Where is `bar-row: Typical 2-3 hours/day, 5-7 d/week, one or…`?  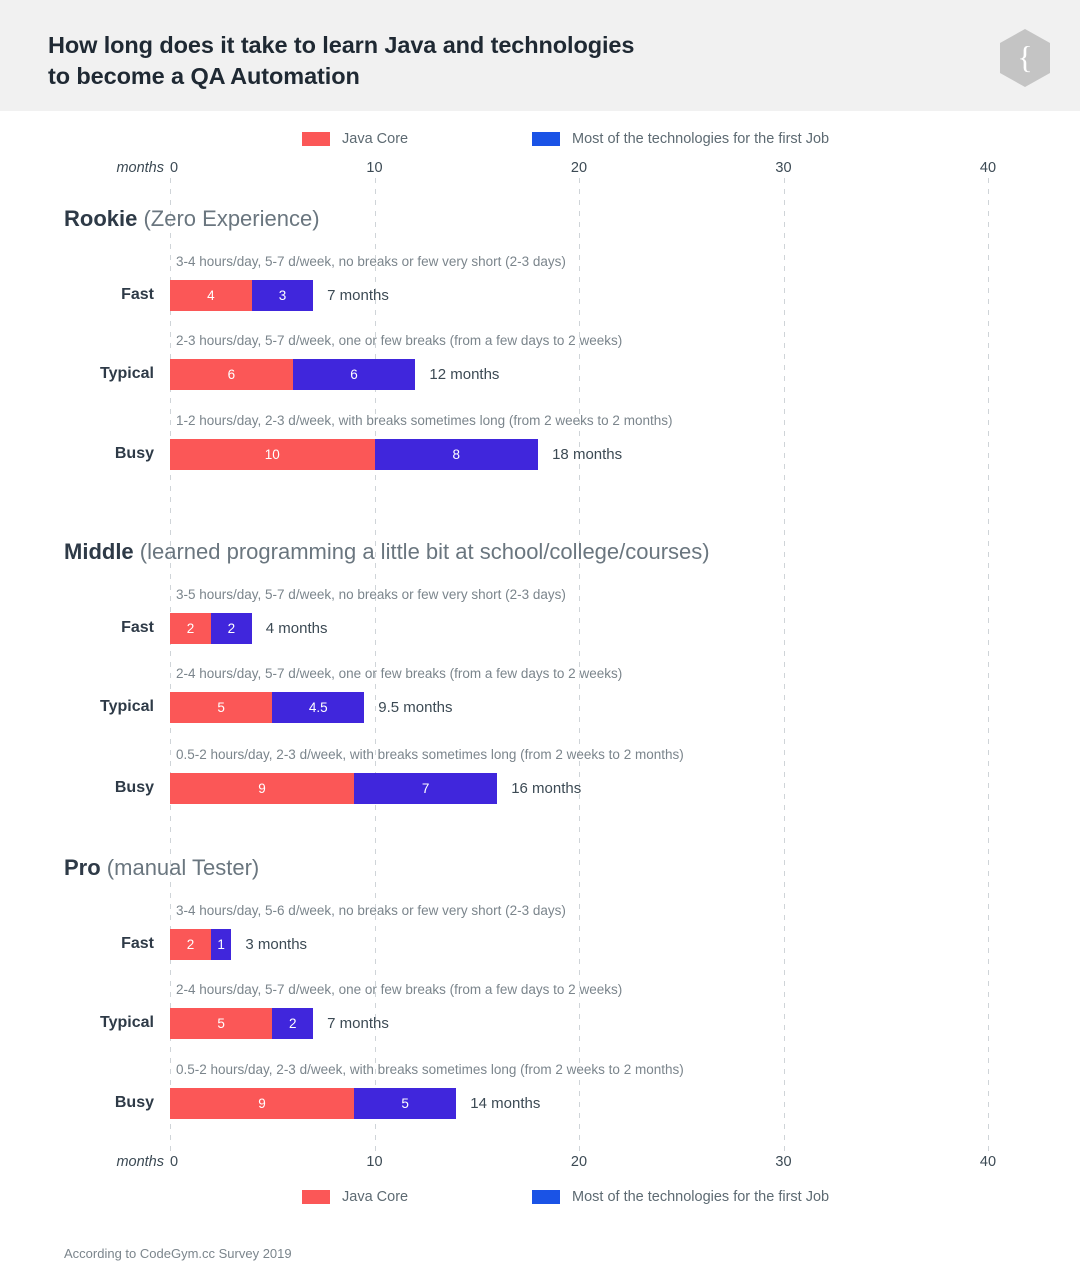 bar-row: Typical 2-3 hours/day, 5-7 d/week, one or… is located at coordinates (540, 365).